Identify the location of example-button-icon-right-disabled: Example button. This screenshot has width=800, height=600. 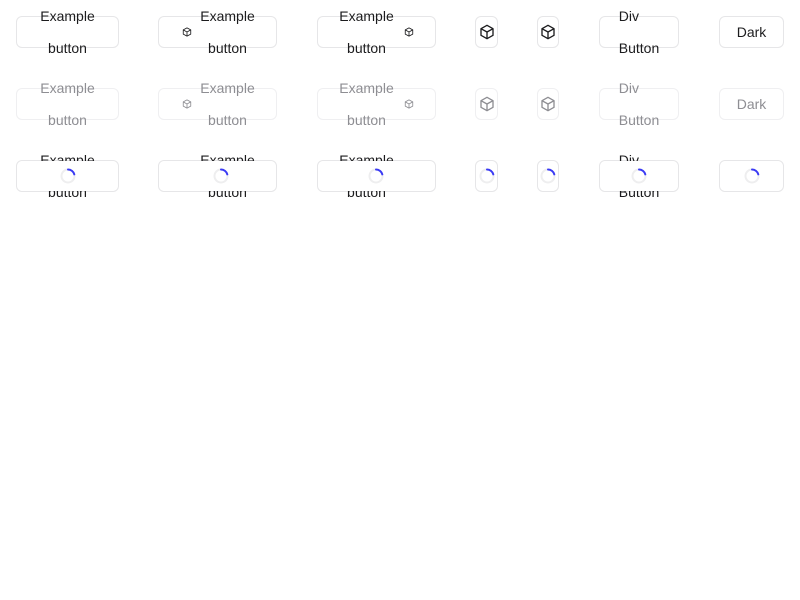
(376, 104).